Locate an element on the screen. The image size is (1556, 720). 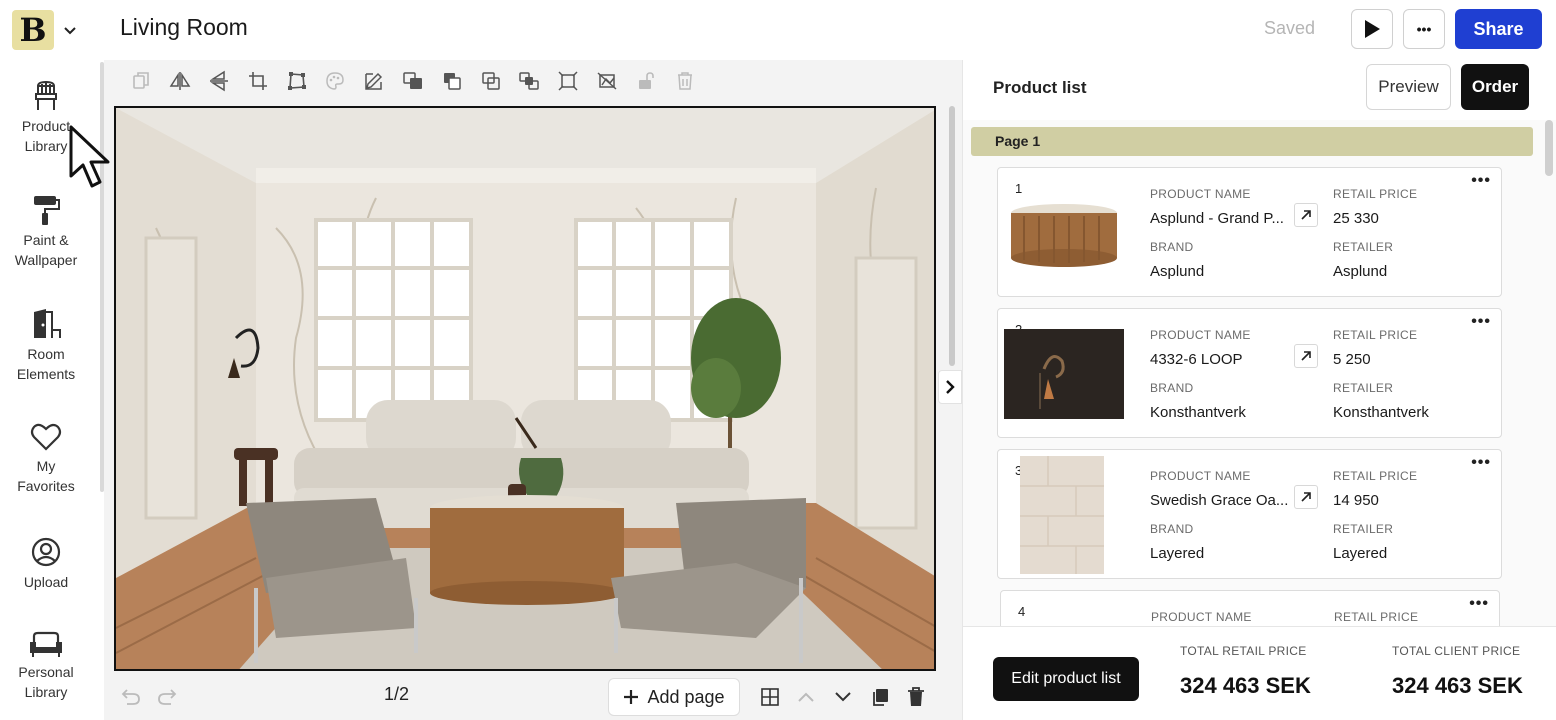
retailer-value: Layered is located at coordinates (1360, 553).